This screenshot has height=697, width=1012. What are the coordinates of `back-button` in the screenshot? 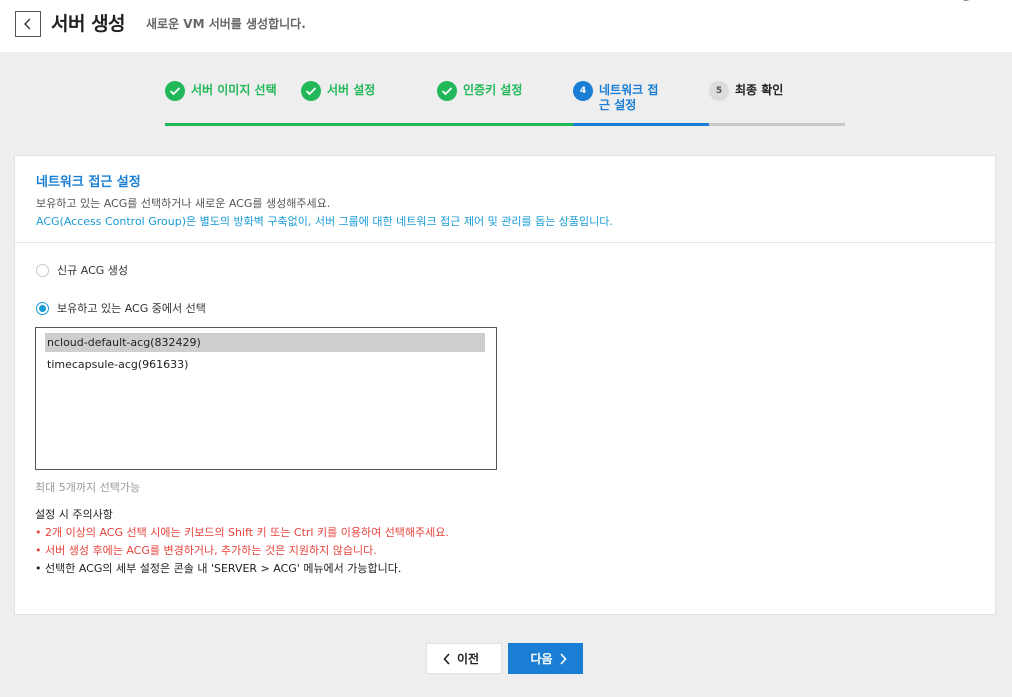 It's located at (28, 24).